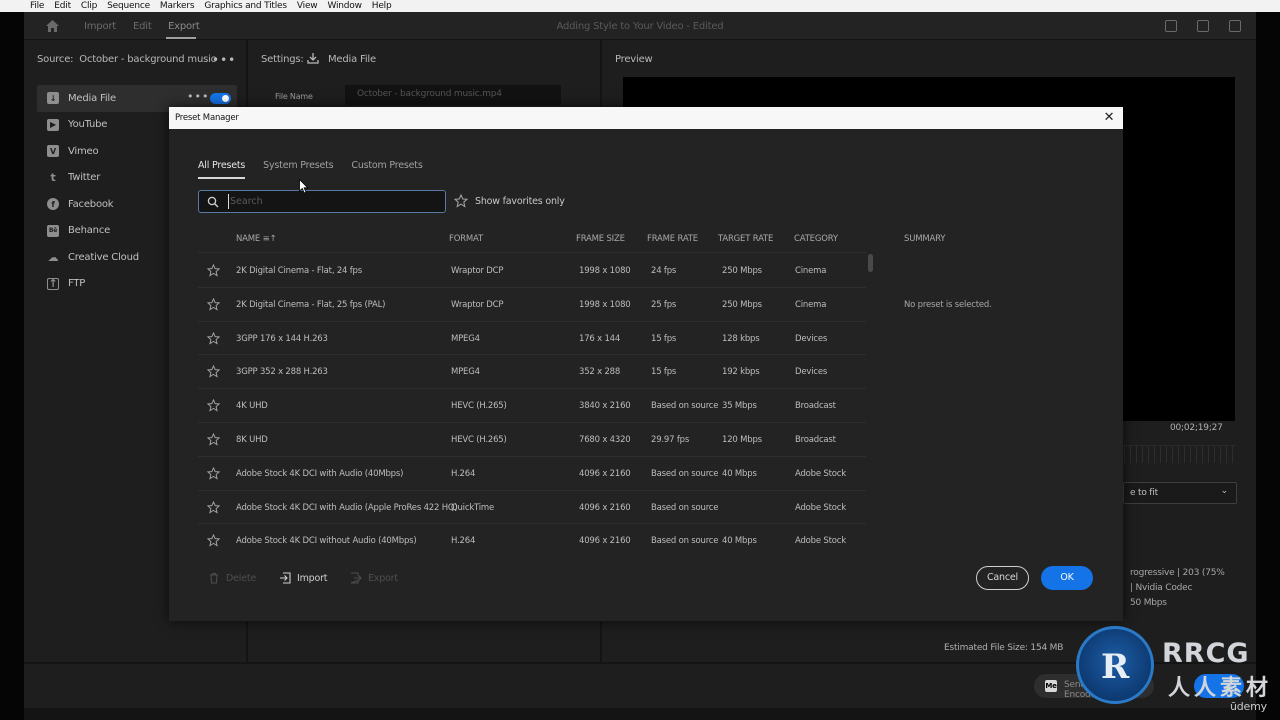  Describe the element at coordinates (256, 239) in the screenshot. I see `column-name: NAME ≡↑` at that location.